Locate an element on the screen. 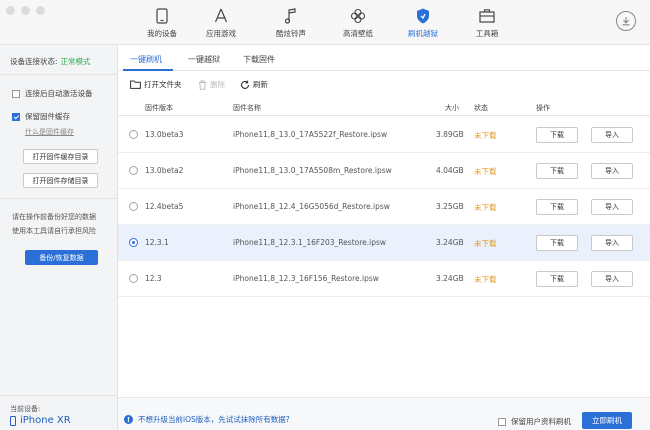  top-toolbar: 我的设备 应用游戏 酷炫铃声 高清壁纸 刷机越狱 工具箱 is located at coordinates (325, 22).